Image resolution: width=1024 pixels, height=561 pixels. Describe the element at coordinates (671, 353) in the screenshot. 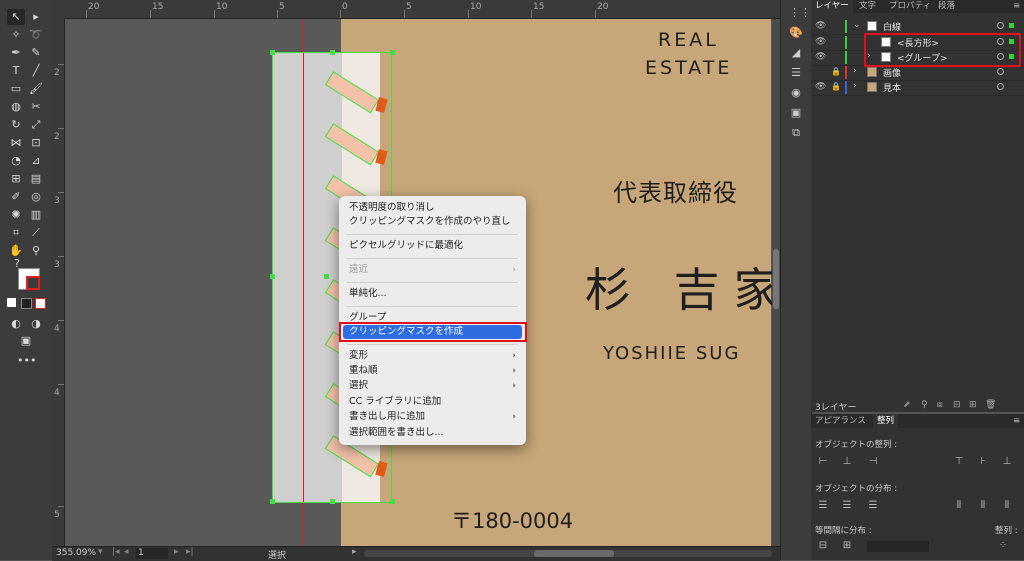

I see `card-text-roman-name: YOSHIIE SUG` at that location.